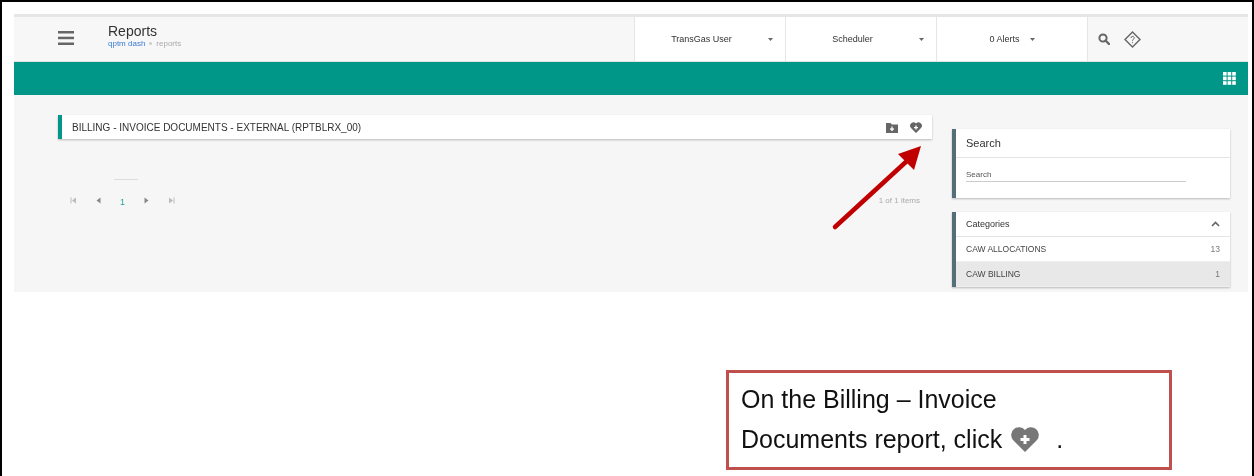 The height and width of the screenshot is (476, 1254). I want to click on panel-title: Search, so click(984, 143).